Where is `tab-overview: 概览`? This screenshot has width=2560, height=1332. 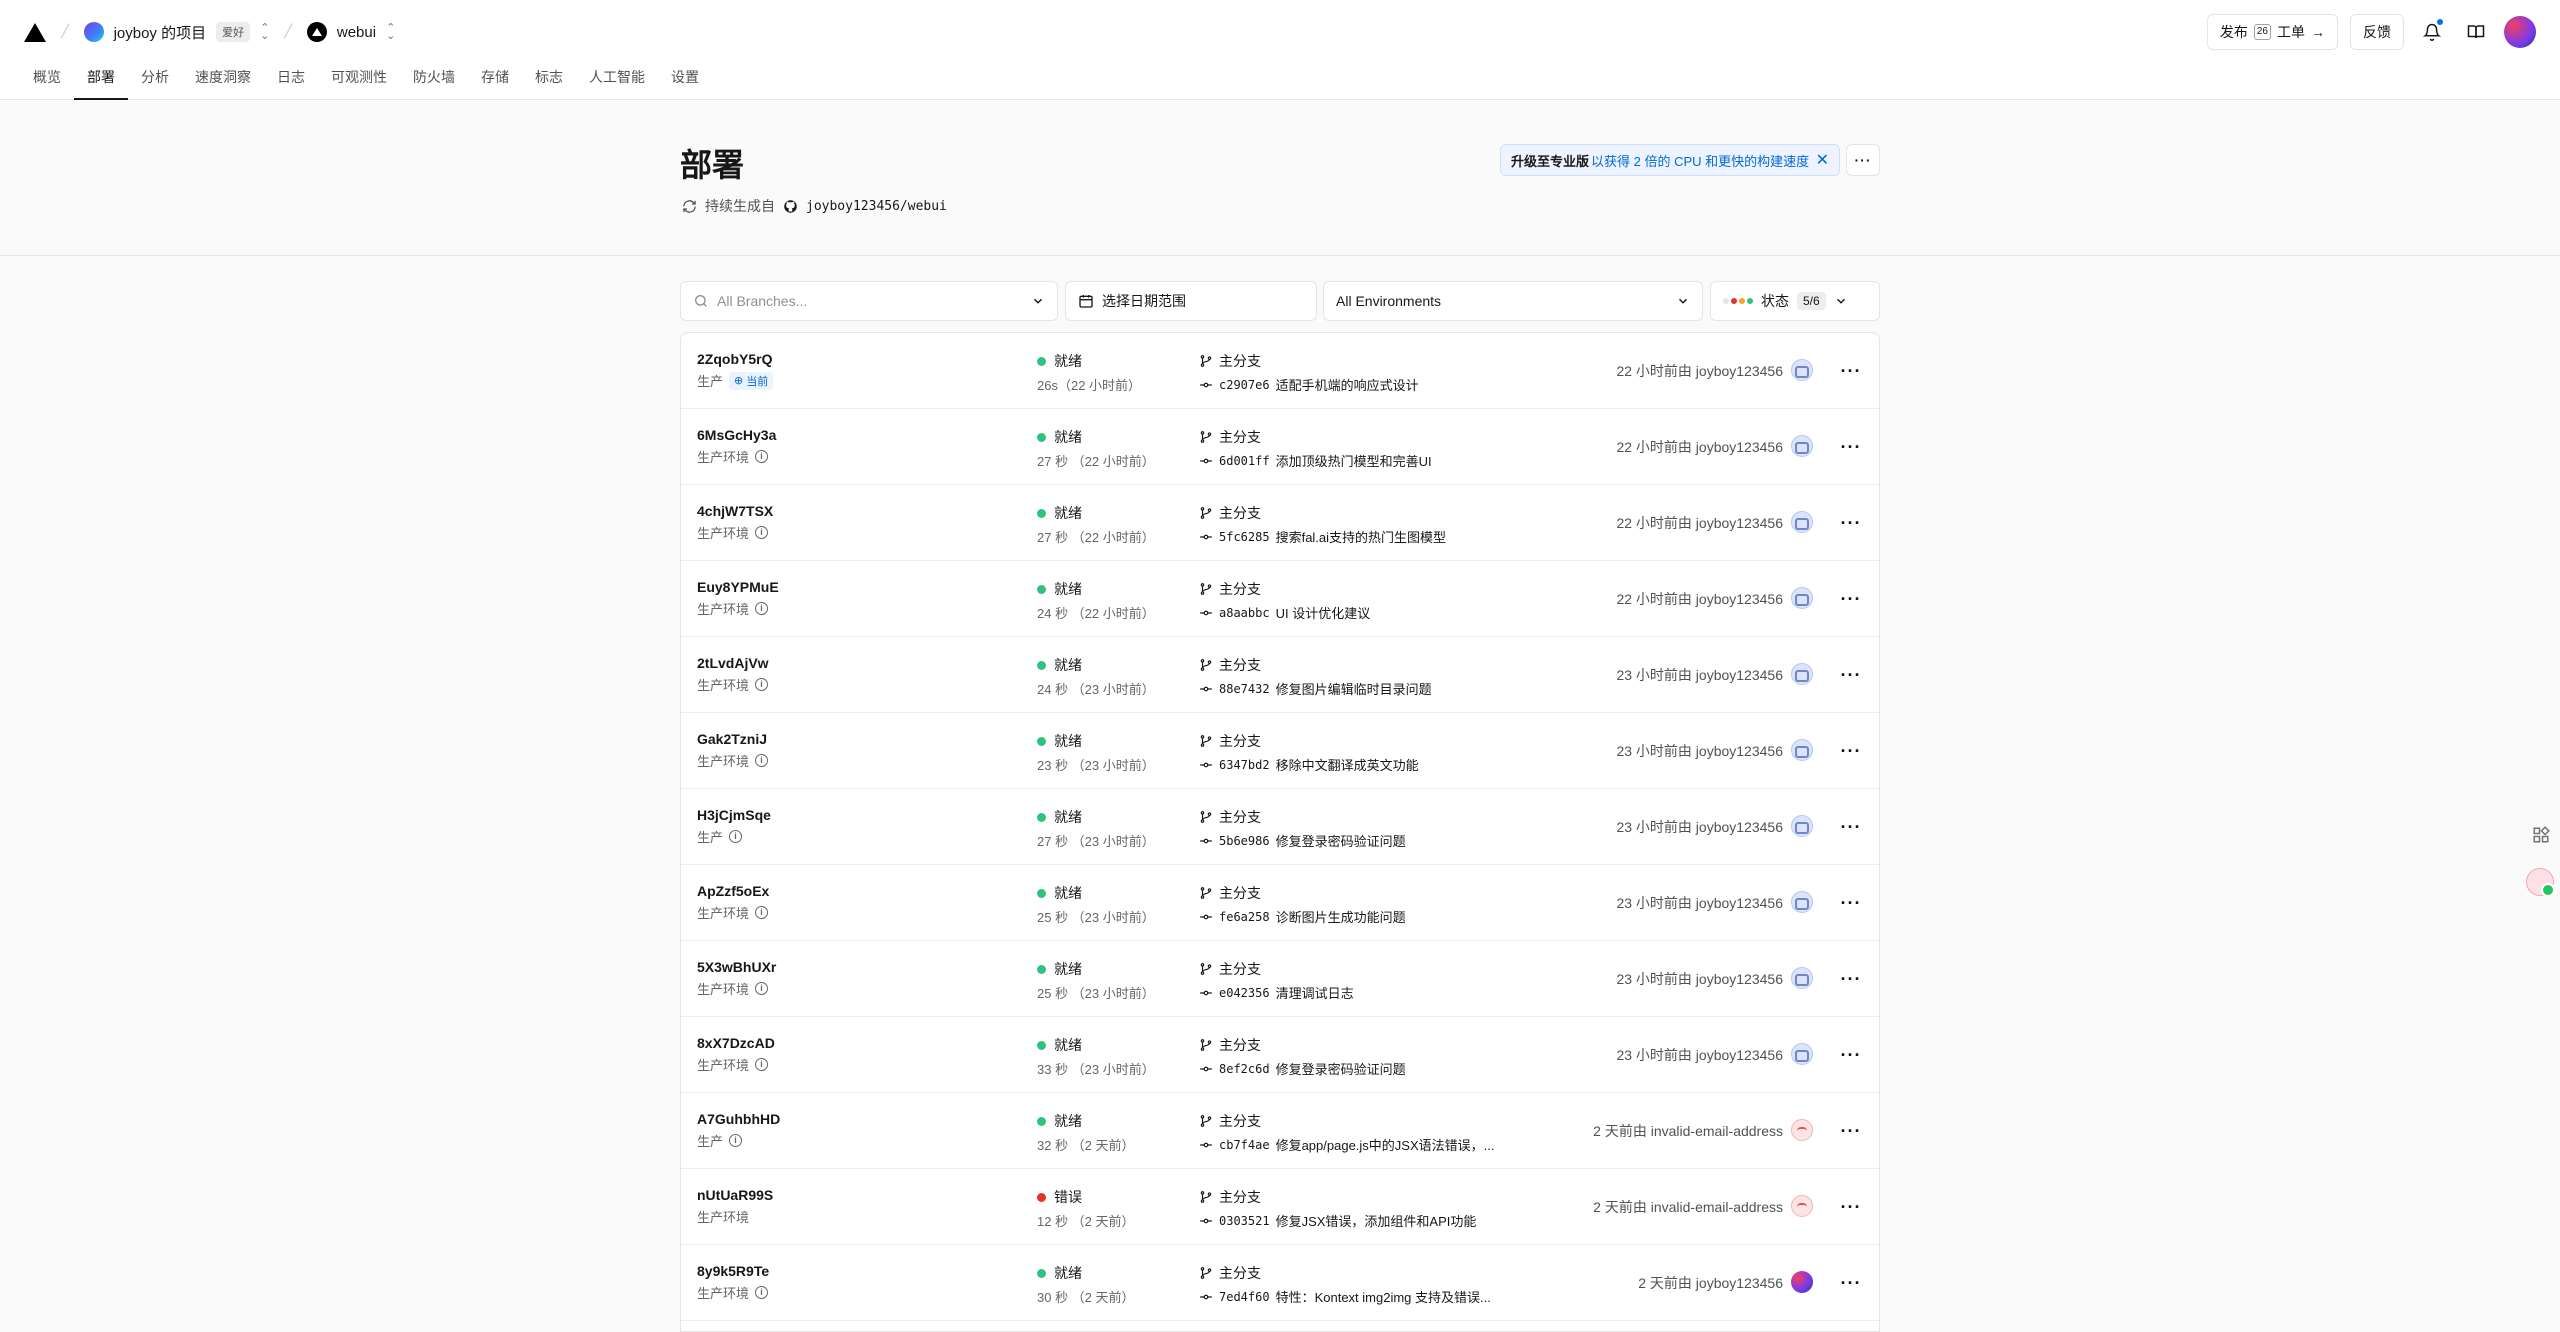 tab-overview: 概览 is located at coordinates (47, 81).